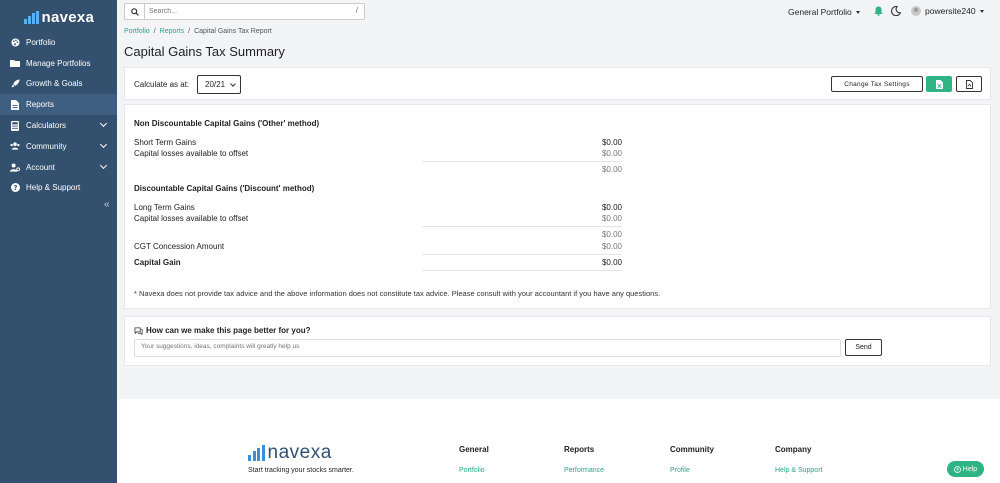 The width and height of the screenshot is (1000, 483). I want to click on sidebar-item-label: Portfolio, so click(41, 42).